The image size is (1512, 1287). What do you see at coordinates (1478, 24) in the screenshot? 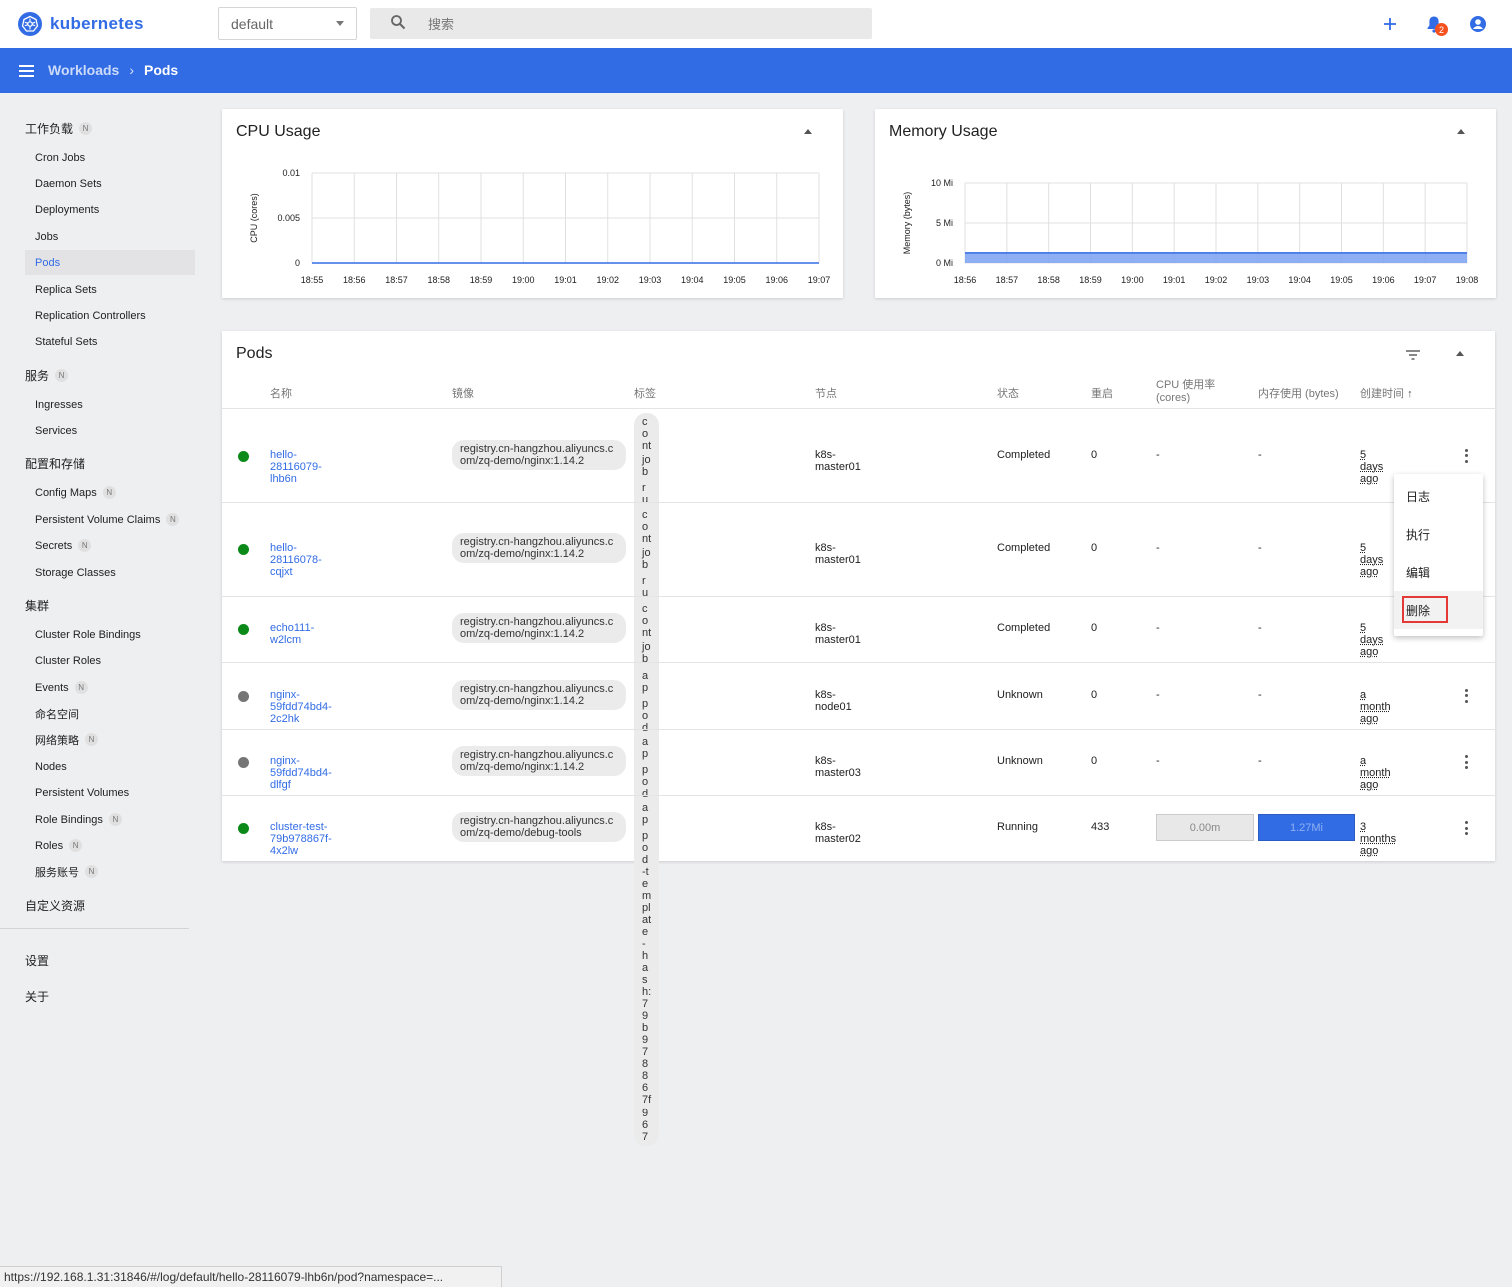
I see `account-icon` at bounding box center [1478, 24].